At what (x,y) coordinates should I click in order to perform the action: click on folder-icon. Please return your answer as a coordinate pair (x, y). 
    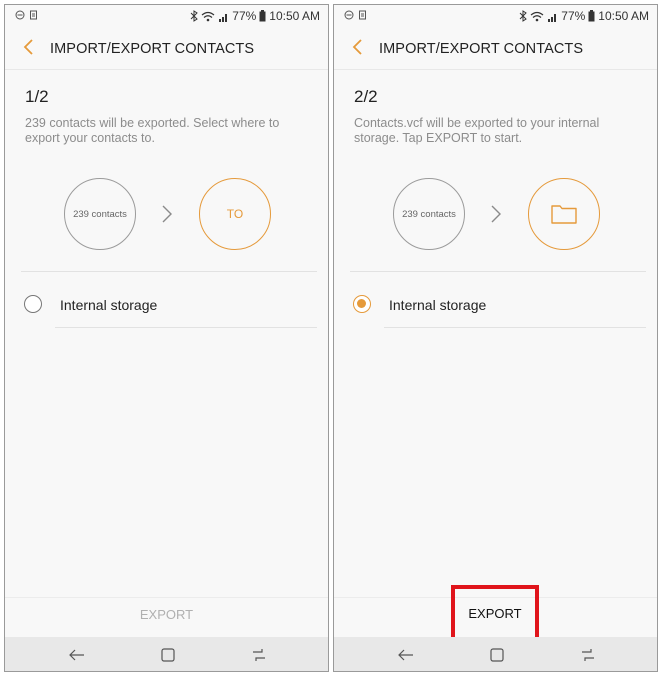
    Looking at the image, I should click on (564, 214).